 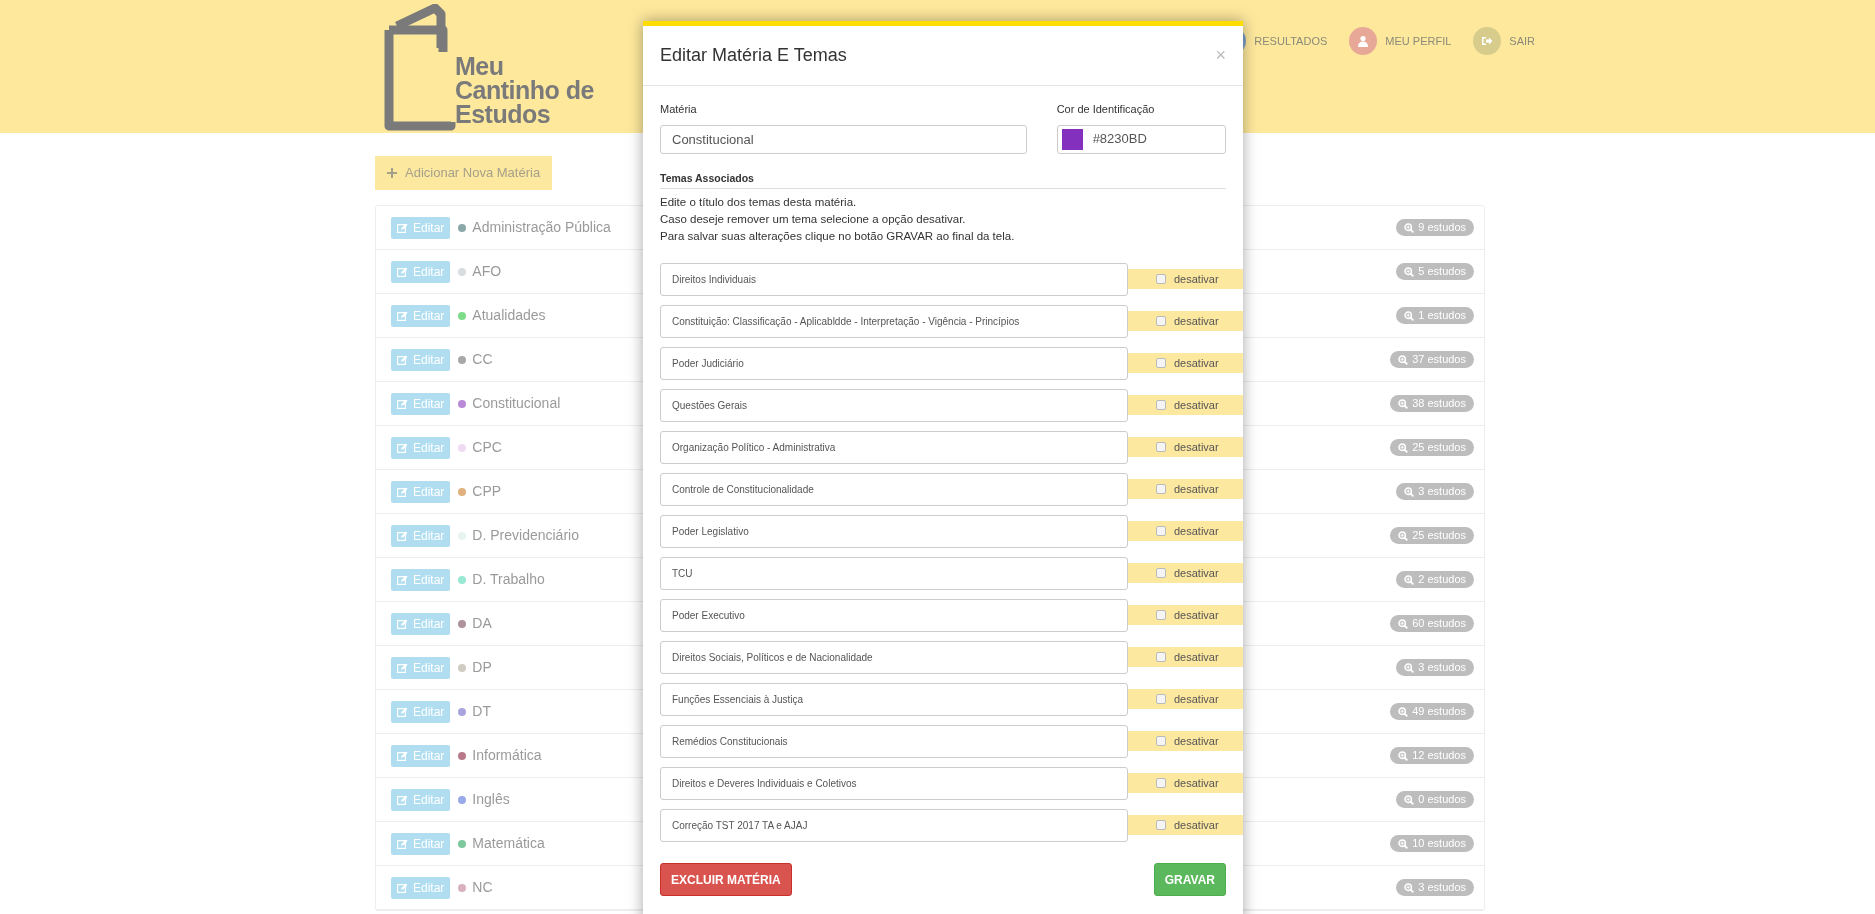 What do you see at coordinates (508, 843) in the screenshot?
I see `subject-name: Matemática` at bounding box center [508, 843].